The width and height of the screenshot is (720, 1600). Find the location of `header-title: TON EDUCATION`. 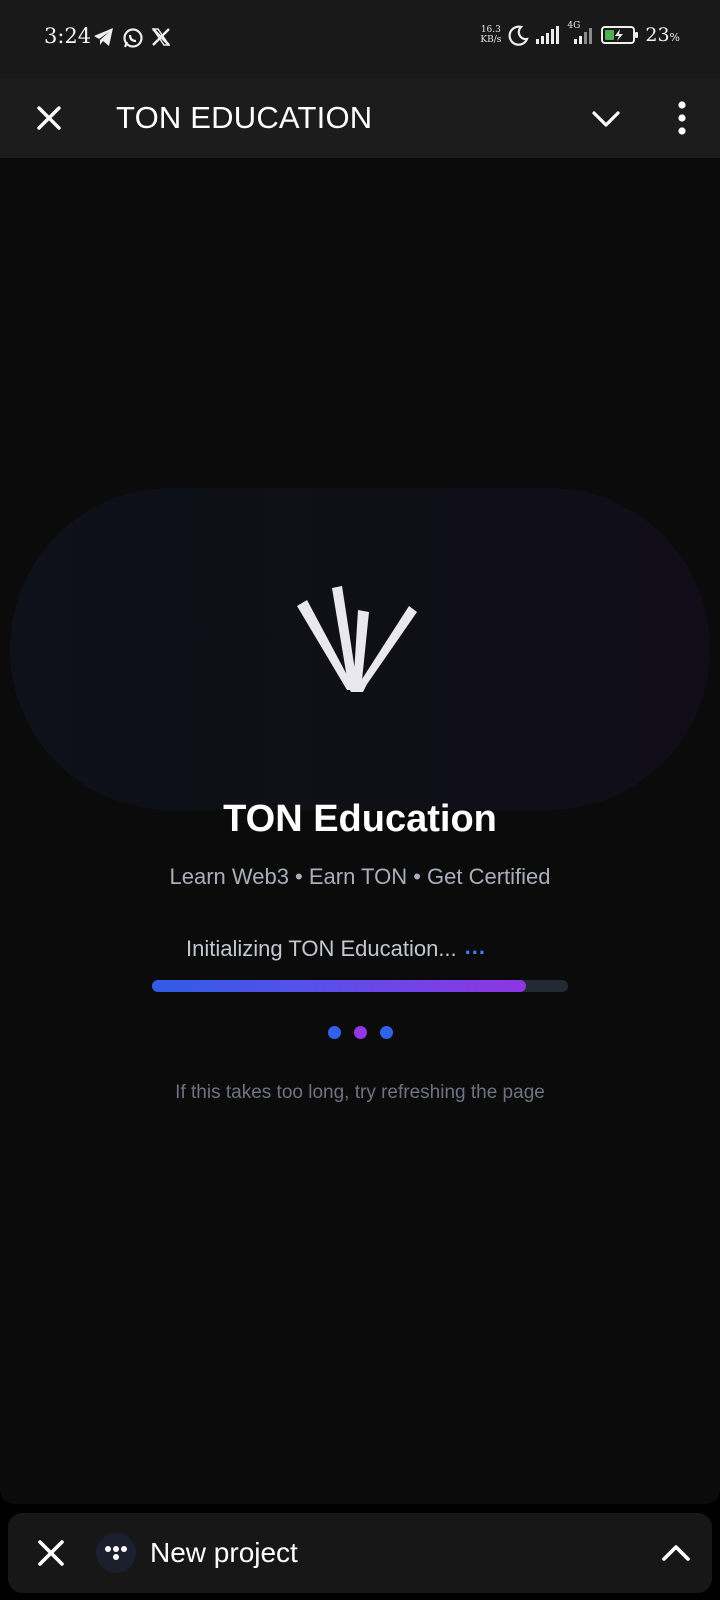

header-title: TON EDUCATION is located at coordinates (244, 117).